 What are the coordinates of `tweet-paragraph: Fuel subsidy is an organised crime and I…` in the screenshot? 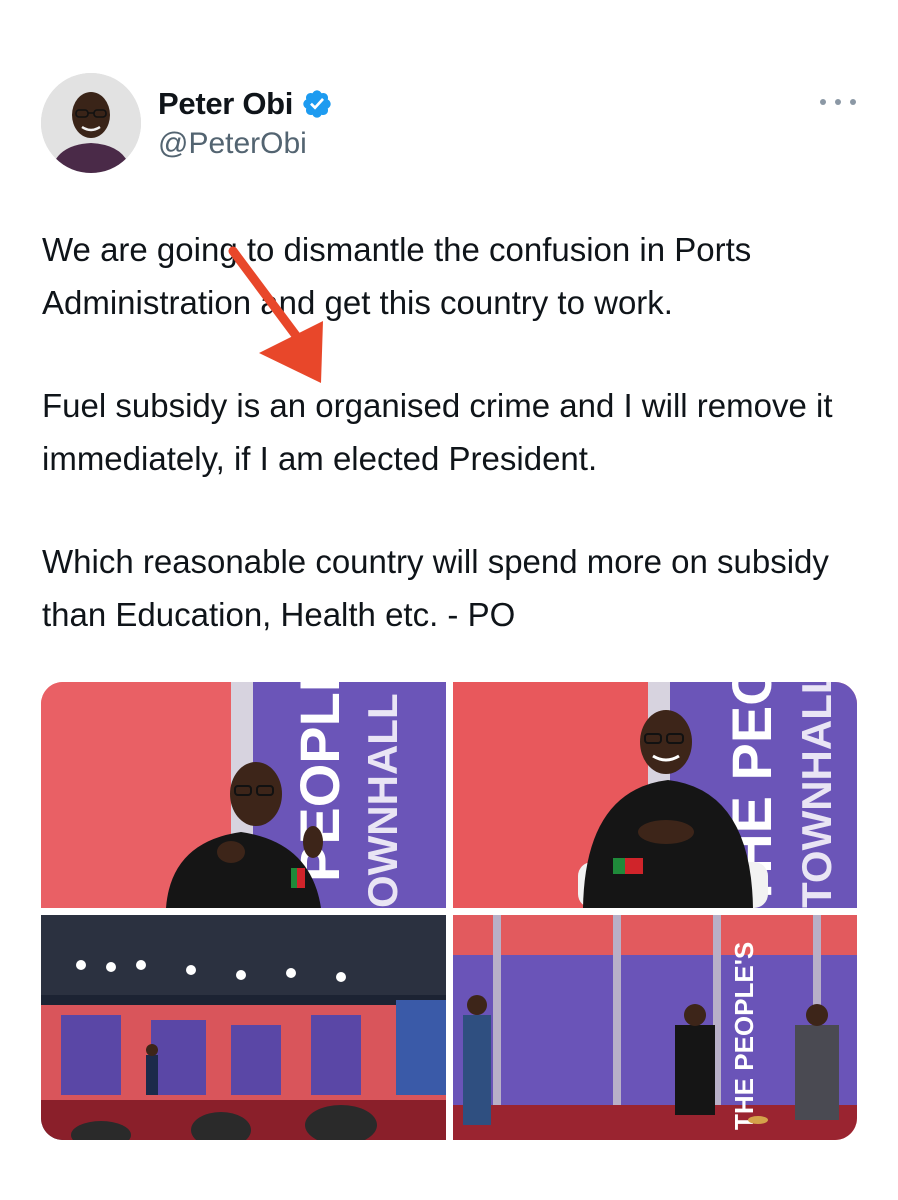 It's located at (437, 432).